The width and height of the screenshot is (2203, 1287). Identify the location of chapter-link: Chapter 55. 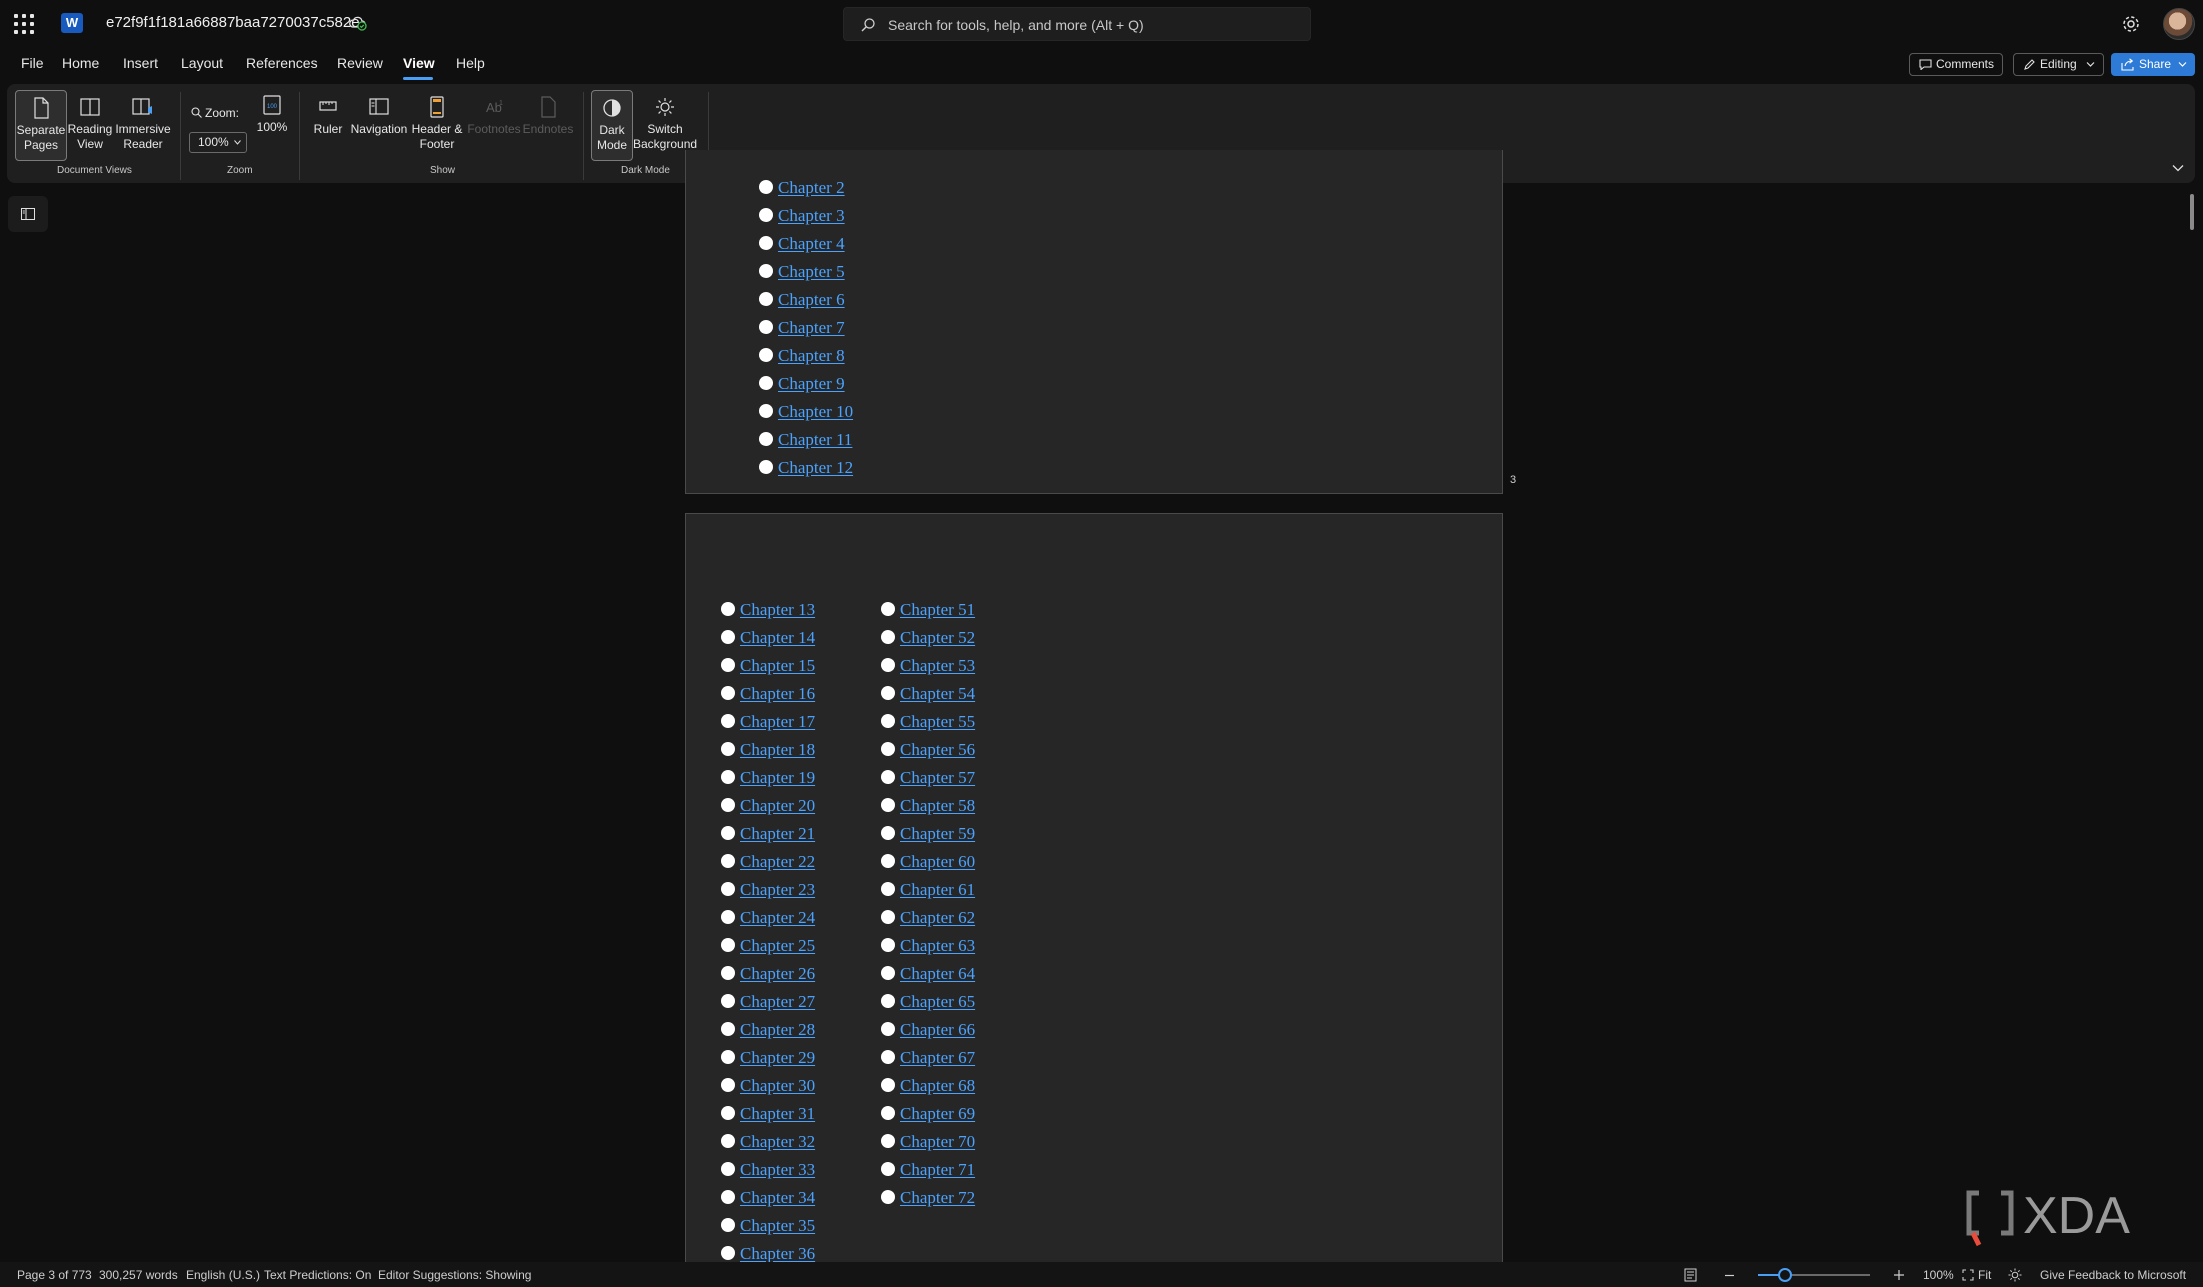
(937, 721).